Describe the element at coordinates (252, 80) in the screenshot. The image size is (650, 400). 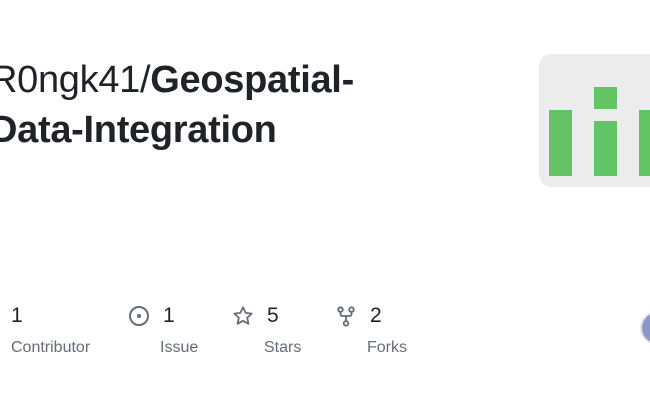
I see `repo-name-line1: Geospatial-` at that location.